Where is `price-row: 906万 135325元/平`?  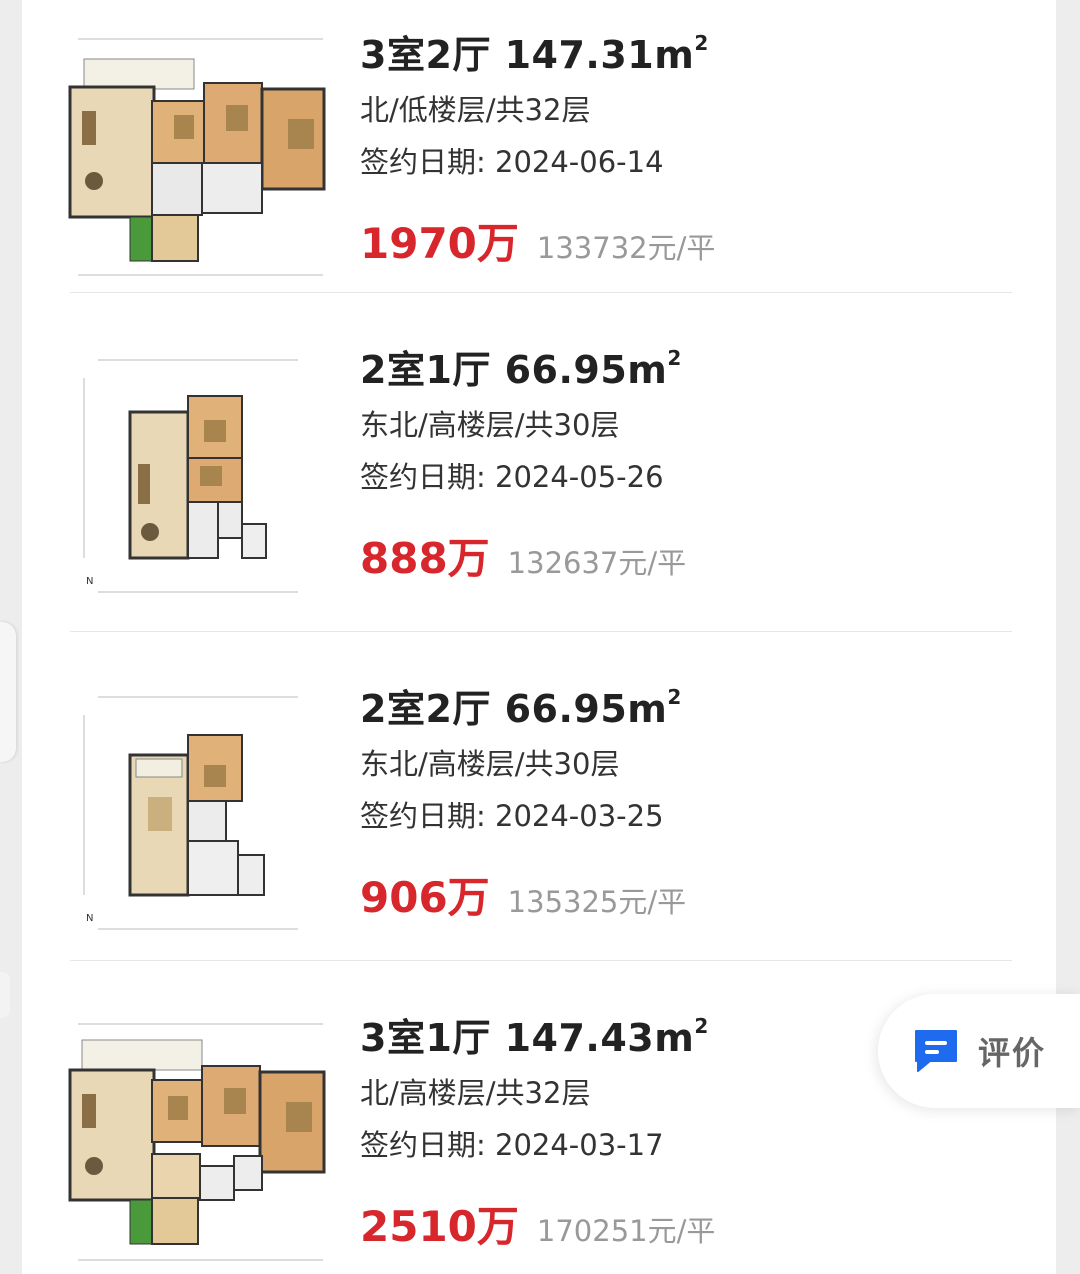
price-row: 906万 135325元/平 is located at coordinates (523, 894).